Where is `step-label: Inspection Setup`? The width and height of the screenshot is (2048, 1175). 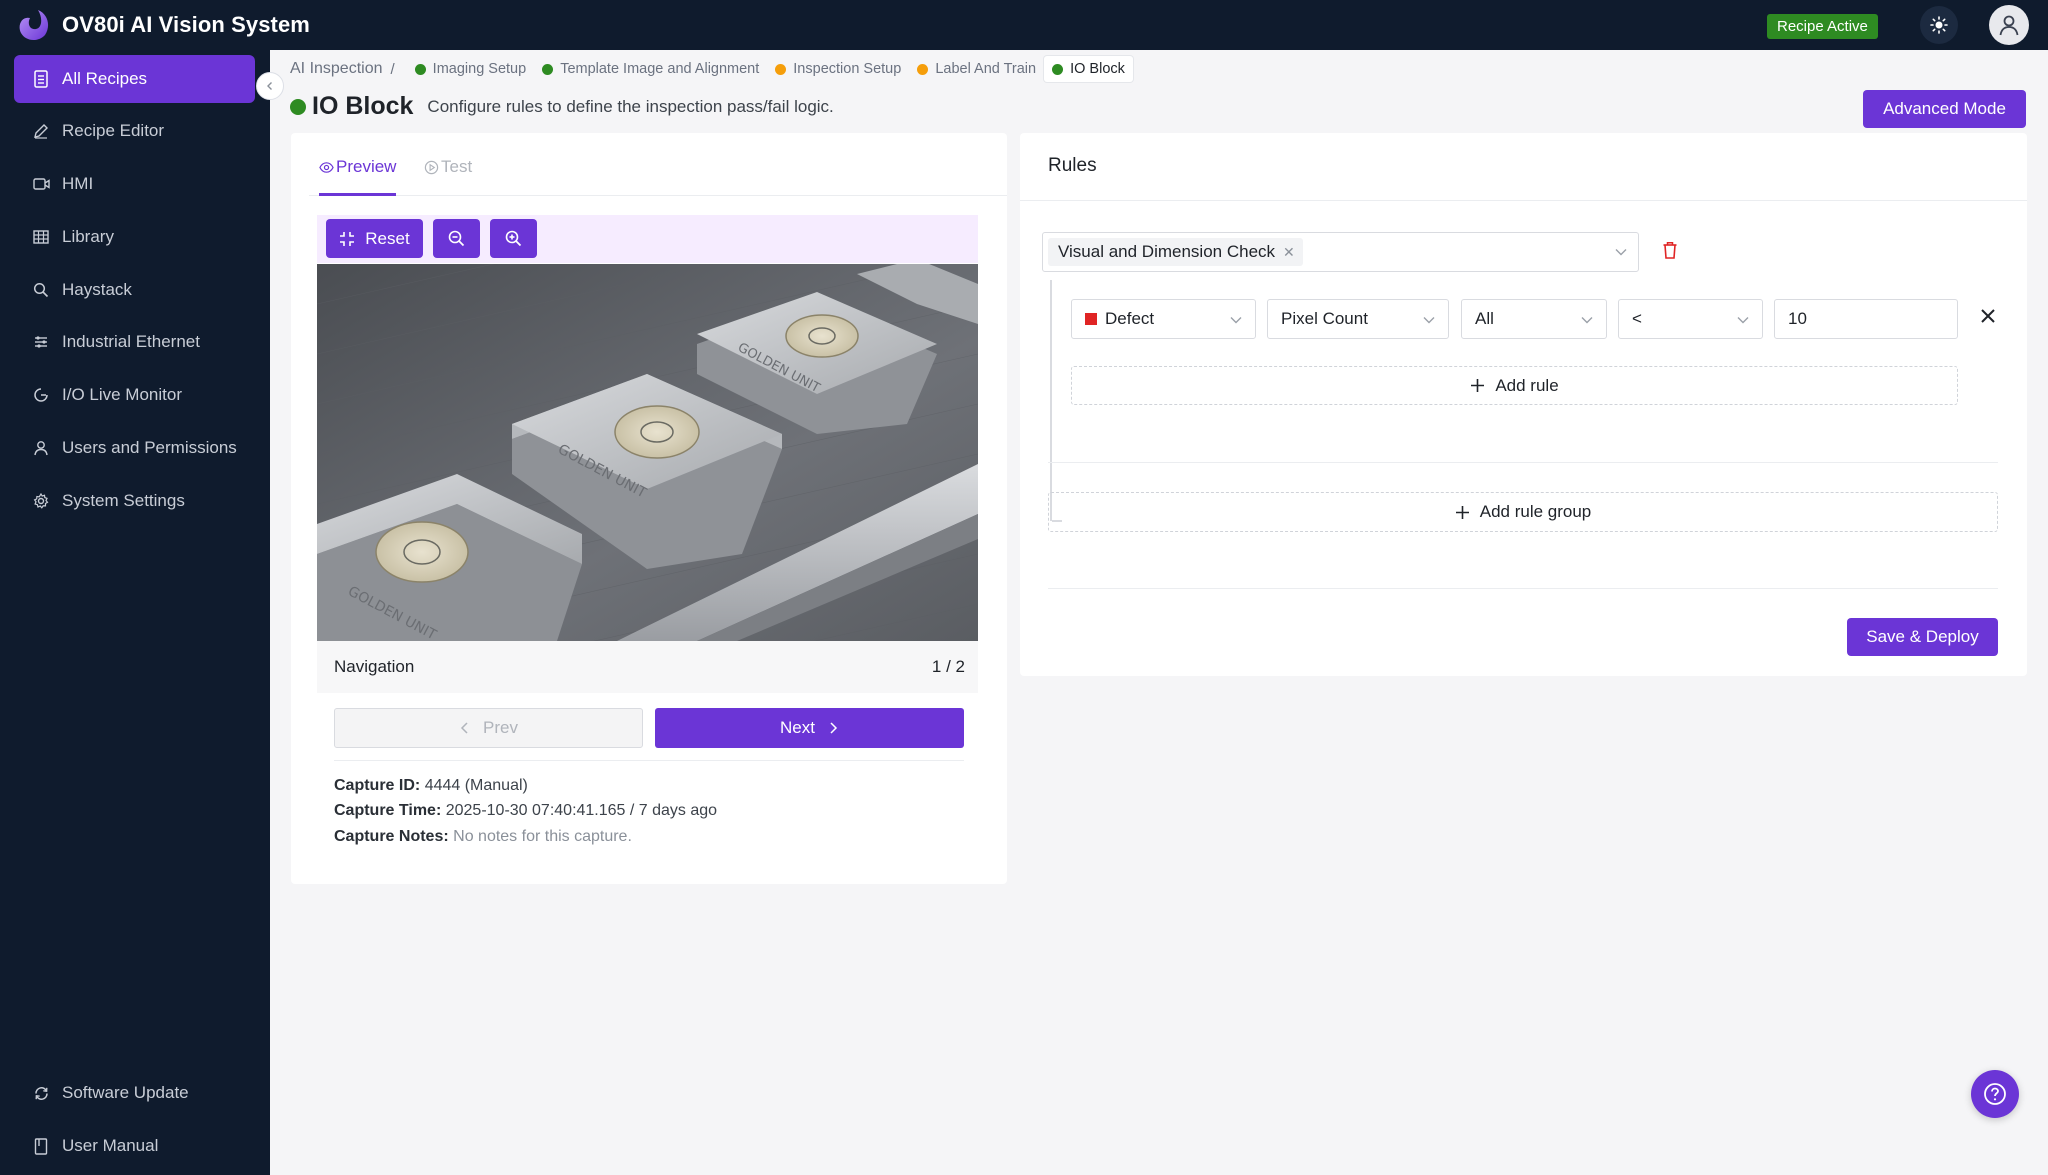
step-label: Inspection Setup is located at coordinates (847, 69).